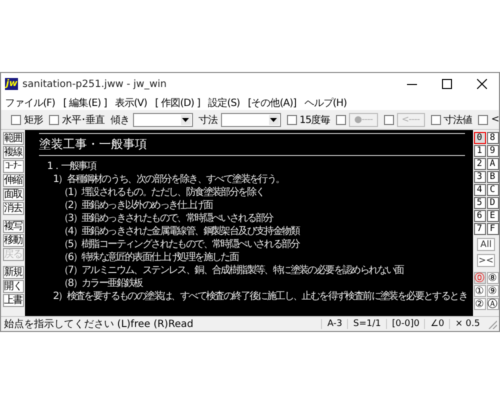 This screenshot has width=500, height=400. What do you see at coordinates (480, 291) in the screenshot?
I see `layer-group-button: ①` at bounding box center [480, 291].